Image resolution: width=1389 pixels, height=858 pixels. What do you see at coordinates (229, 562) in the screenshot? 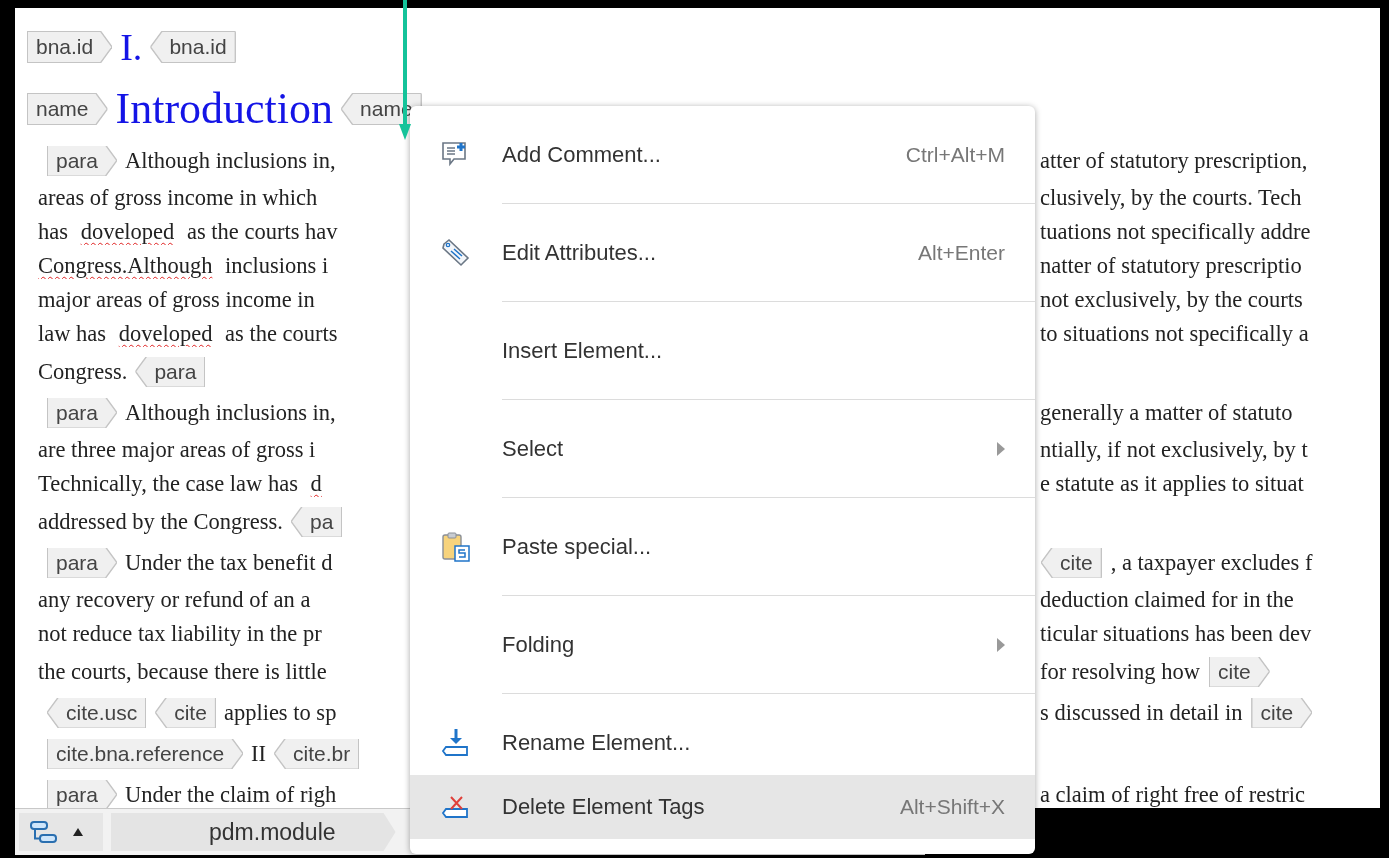
I see `body-text: Under the tax benefit d` at bounding box center [229, 562].